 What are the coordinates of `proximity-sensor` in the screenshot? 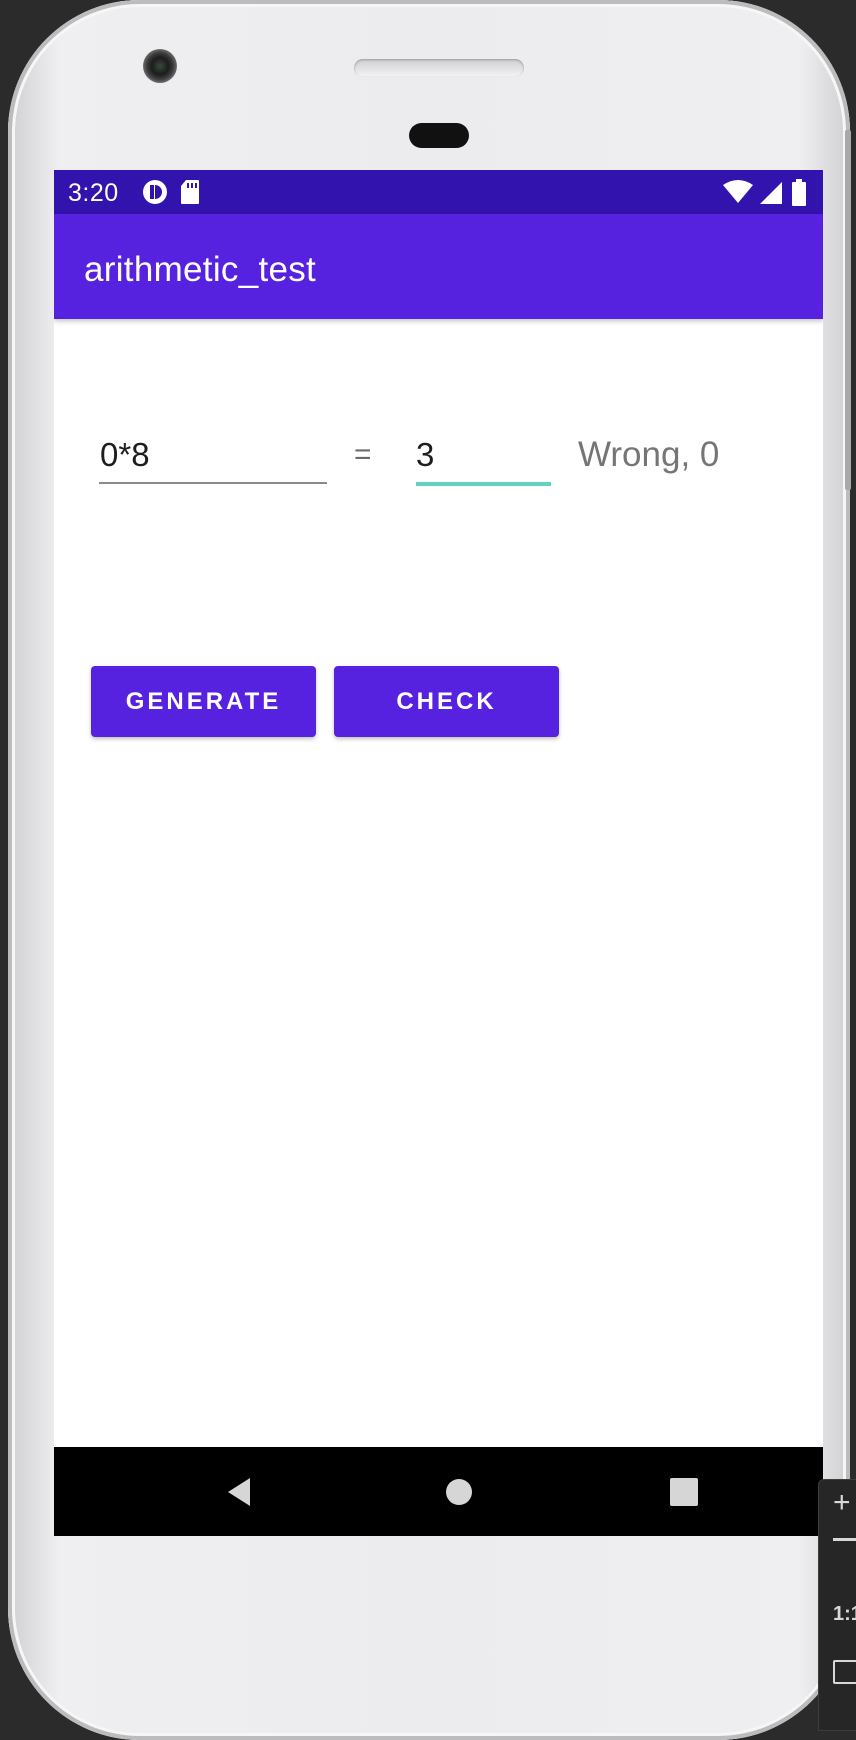 It's located at (439, 135).